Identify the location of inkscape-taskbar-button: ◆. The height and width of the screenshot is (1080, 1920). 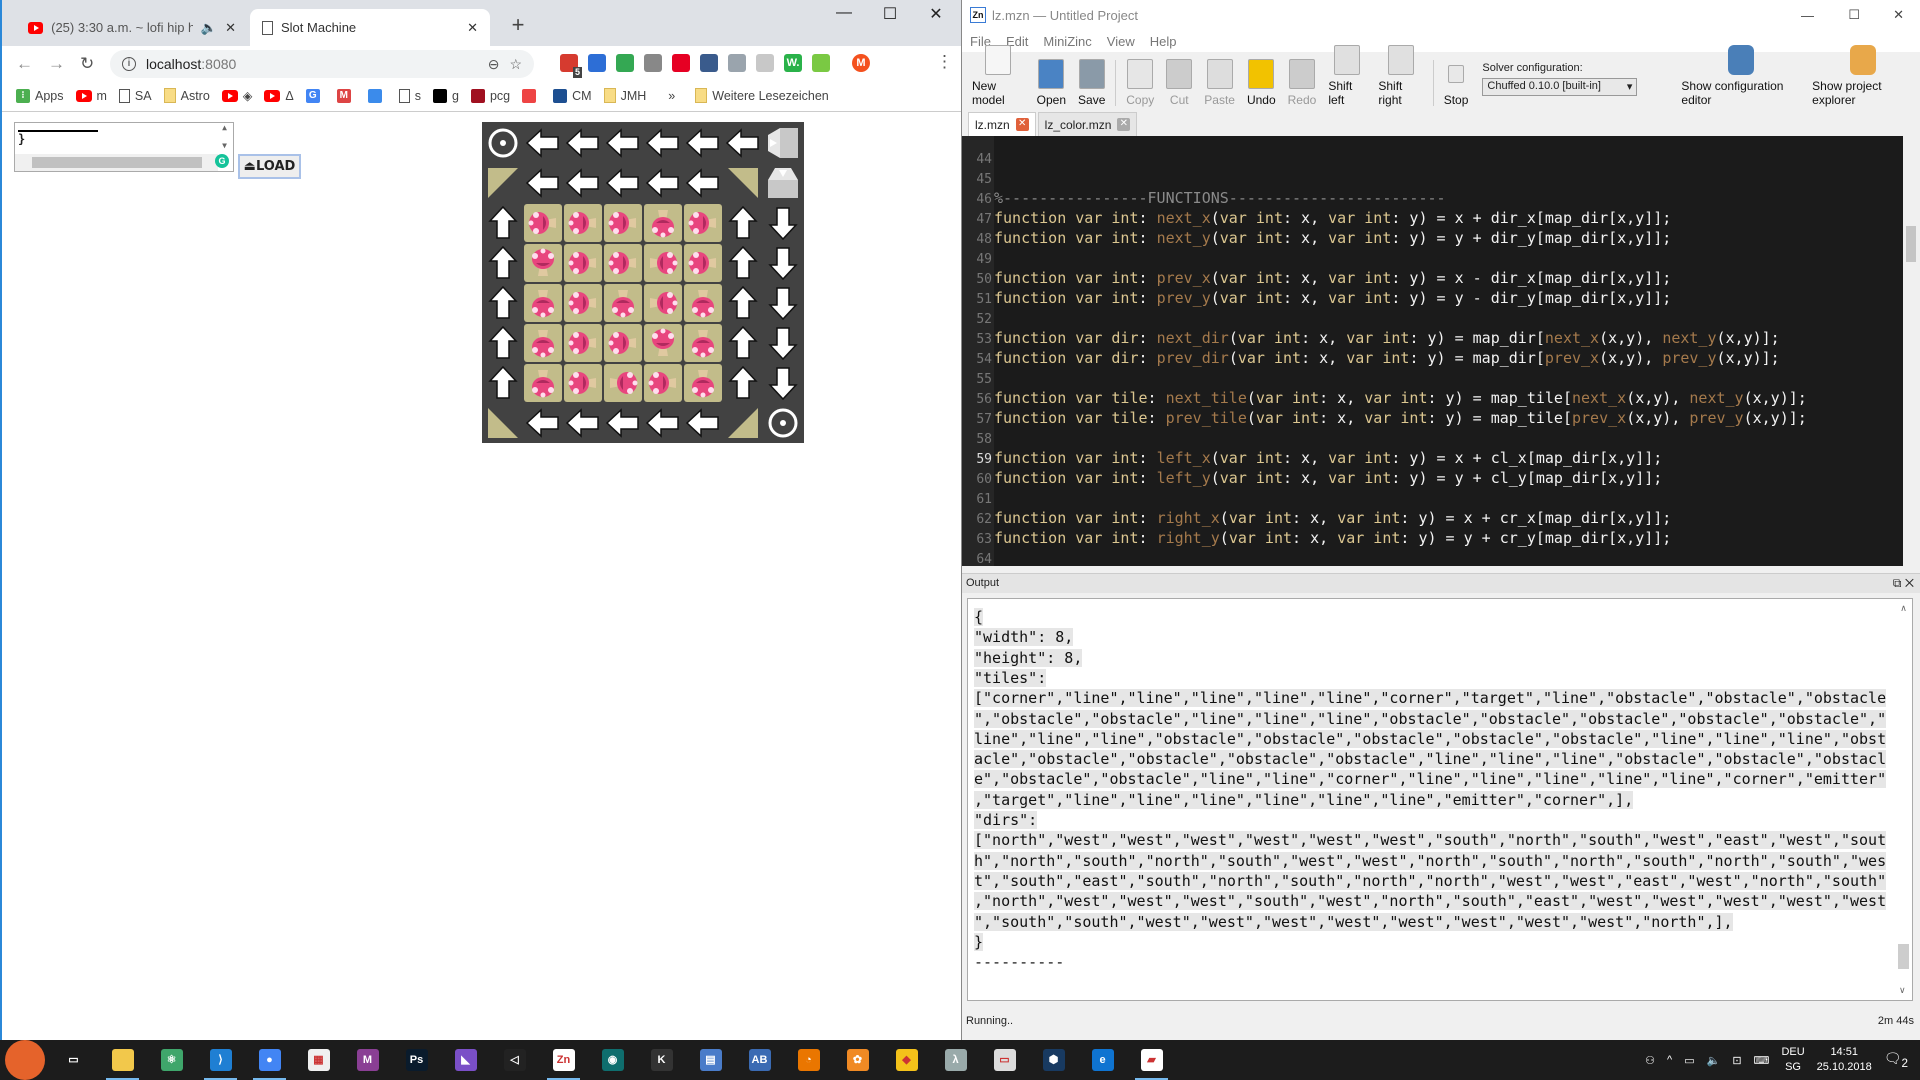
(906, 1060).